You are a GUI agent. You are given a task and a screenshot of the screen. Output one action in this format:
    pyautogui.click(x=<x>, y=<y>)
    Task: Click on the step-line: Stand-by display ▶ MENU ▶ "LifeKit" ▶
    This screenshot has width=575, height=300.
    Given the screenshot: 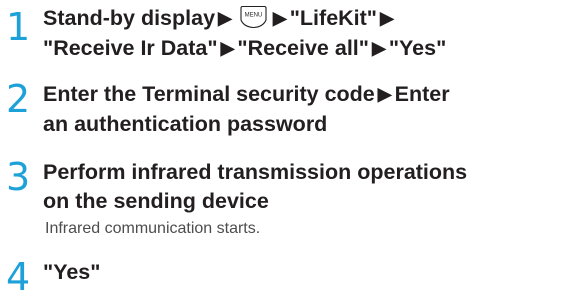 What is the action you would take?
    pyautogui.click(x=307, y=19)
    